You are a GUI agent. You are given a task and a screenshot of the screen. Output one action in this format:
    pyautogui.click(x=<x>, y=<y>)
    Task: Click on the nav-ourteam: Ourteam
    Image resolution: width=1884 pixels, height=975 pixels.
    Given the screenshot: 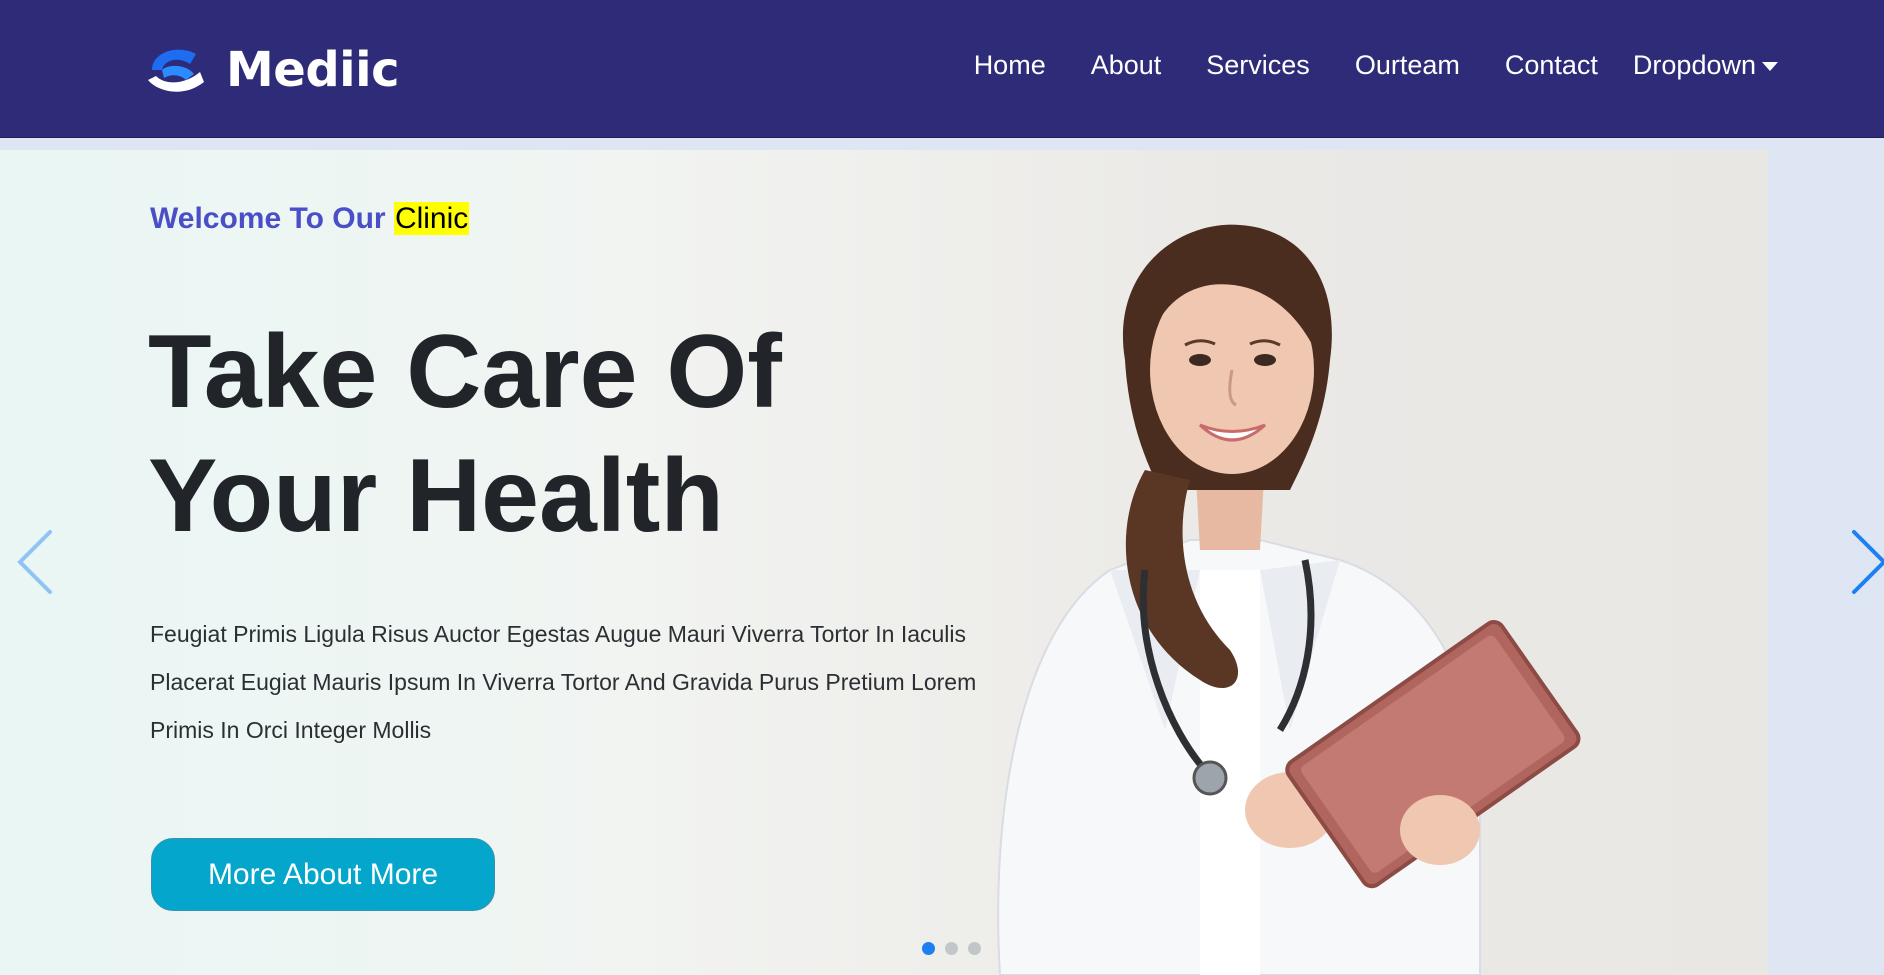 What is the action you would take?
    pyautogui.click(x=1407, y=65)
    